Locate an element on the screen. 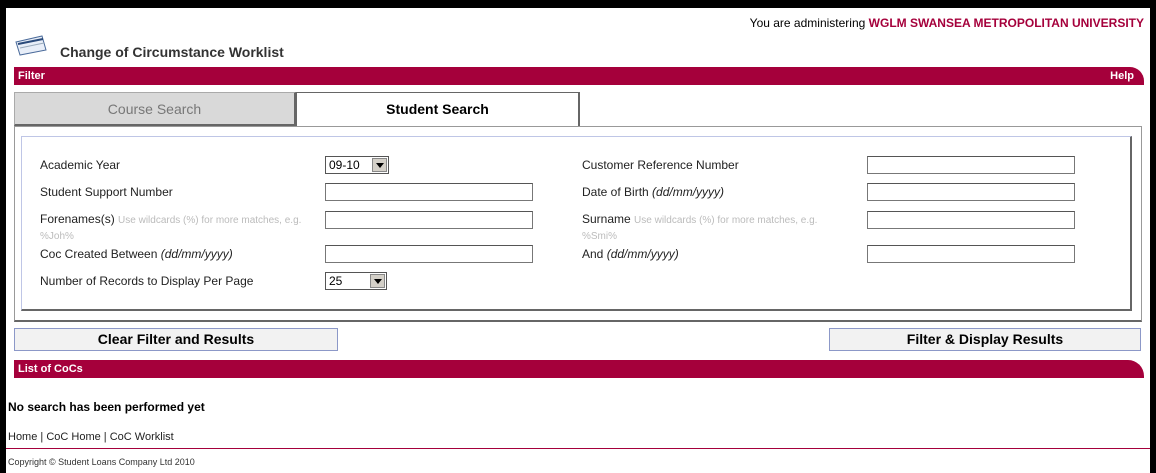  page-title: Change of Circumstance Worklist is located at coordinates (172, 52).